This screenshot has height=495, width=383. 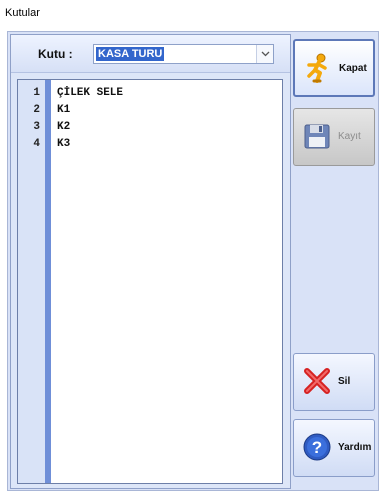 What do you see at coordinates (36, 144) in the screenshot?
I see `line-number: 4` at bounding box center [36, 144].